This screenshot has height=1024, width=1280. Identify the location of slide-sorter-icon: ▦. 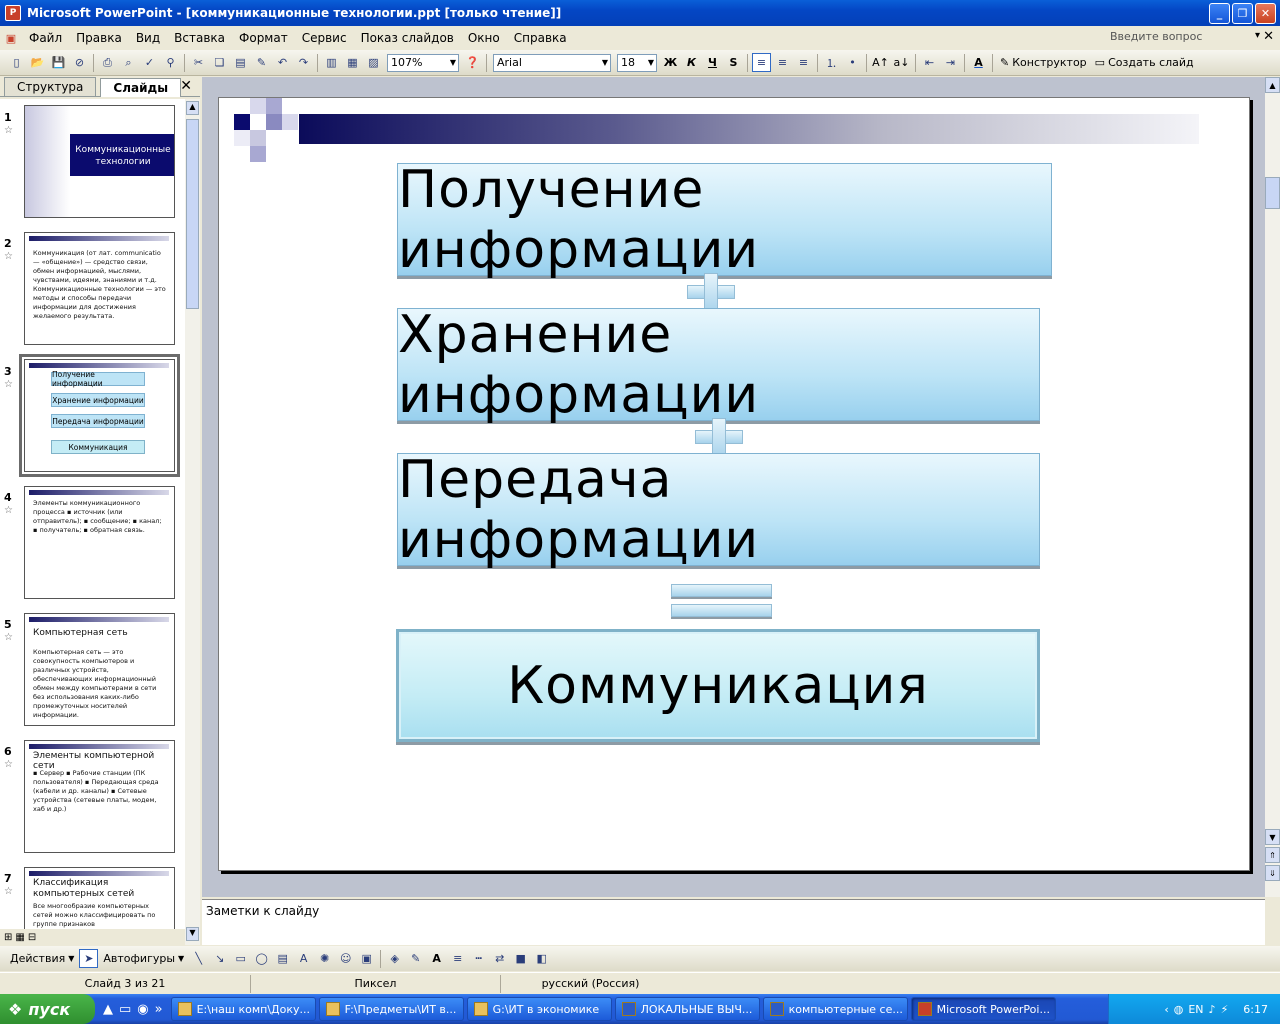
(19, 937).